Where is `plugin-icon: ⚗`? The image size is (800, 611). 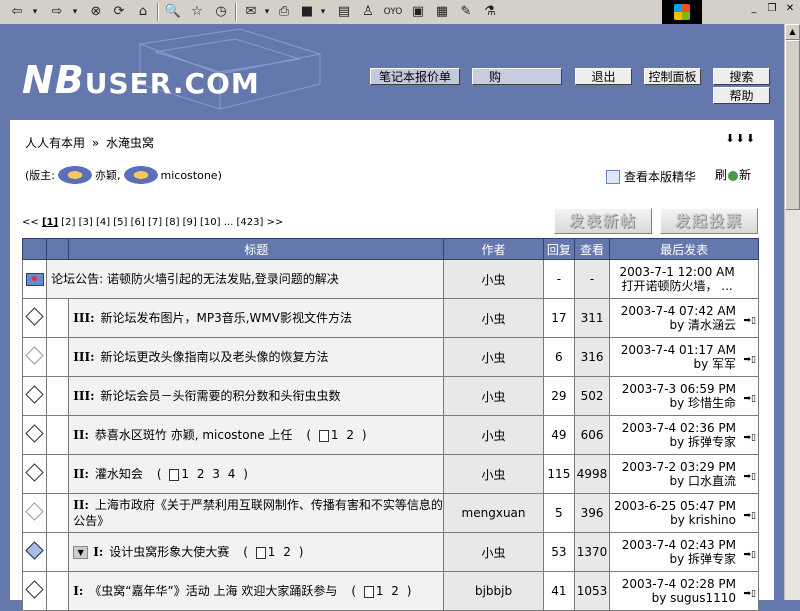
plugin-icon: ⚗ is located at coordinates (490, 12).